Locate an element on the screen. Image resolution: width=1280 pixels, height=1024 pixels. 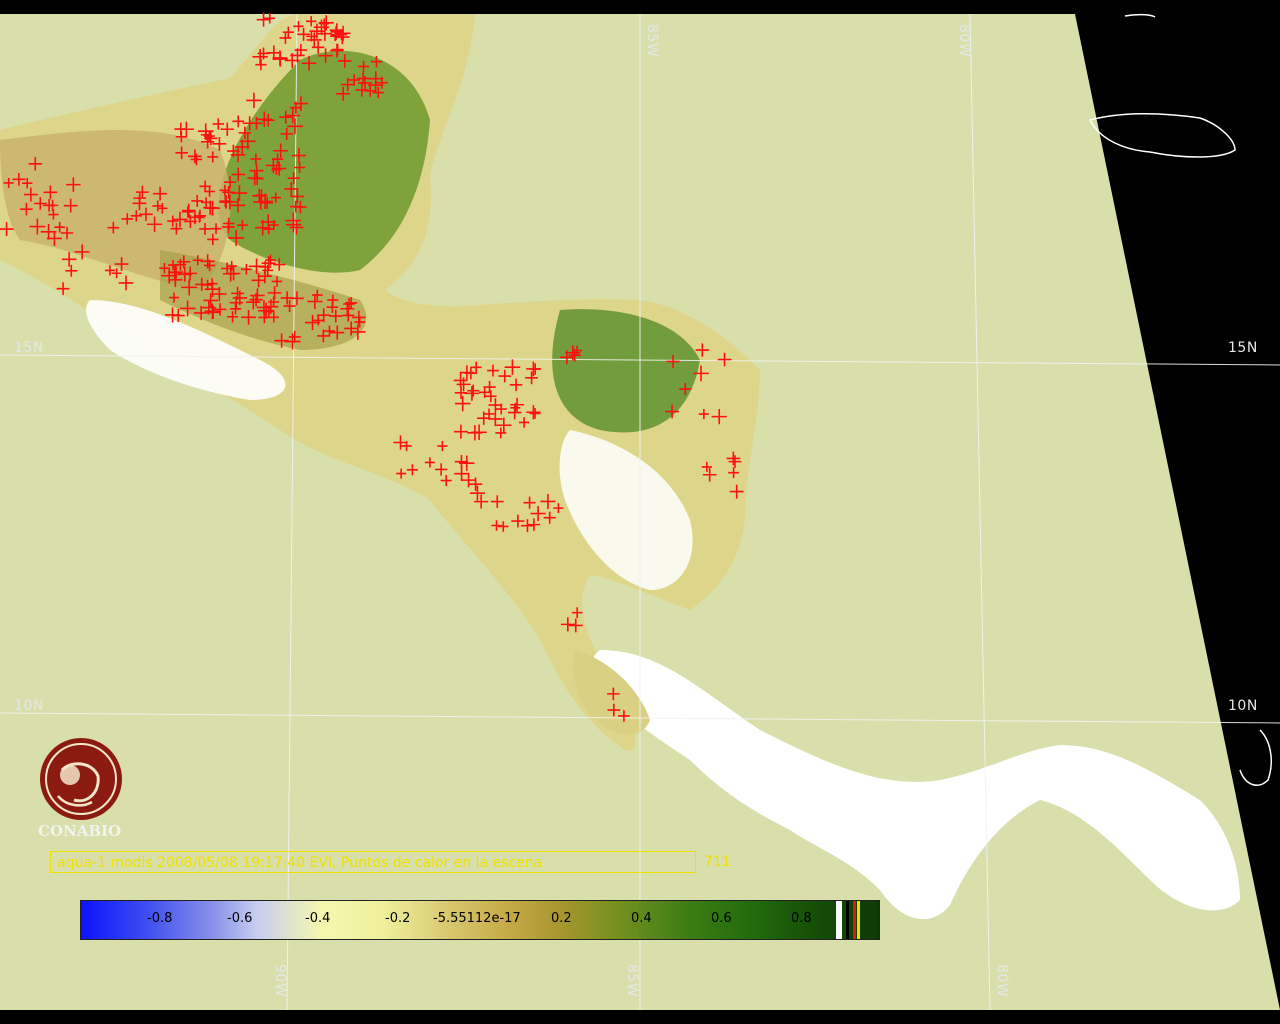
lon-label-80w-bottom: 80W is located at coordinates (1002, 981).